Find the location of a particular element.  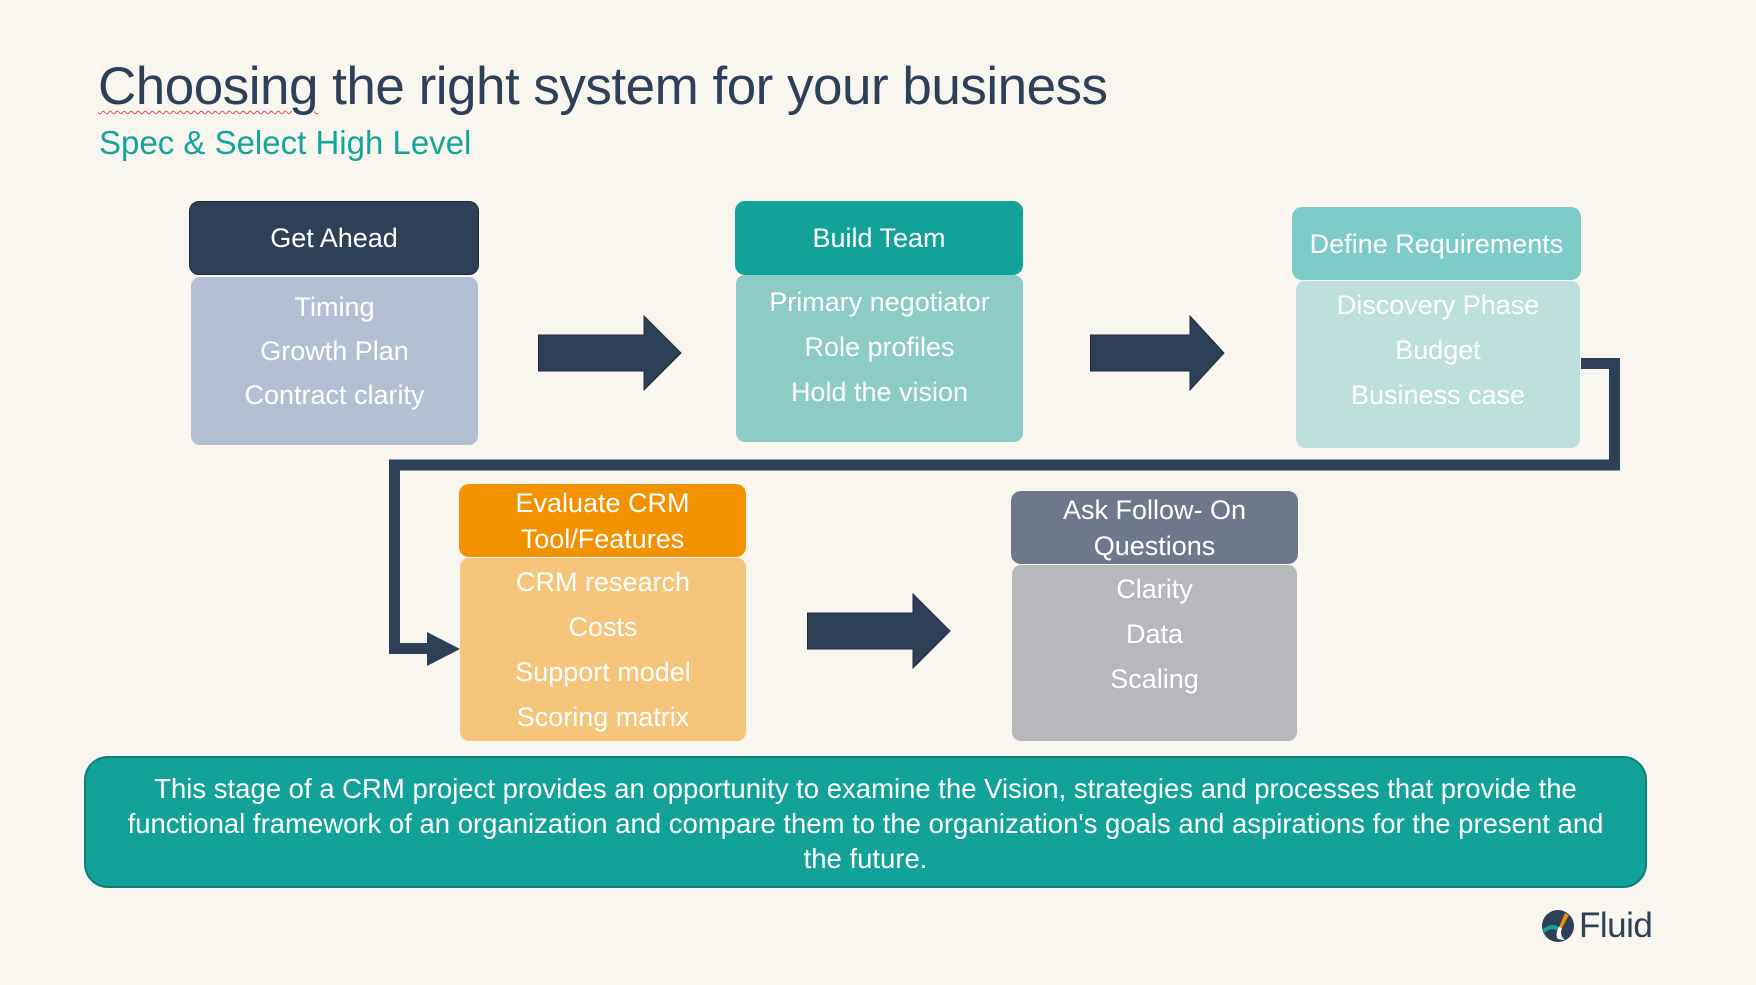

stage-body: Discovery Phase Budget Business case is located at coordinates (1438, 364).